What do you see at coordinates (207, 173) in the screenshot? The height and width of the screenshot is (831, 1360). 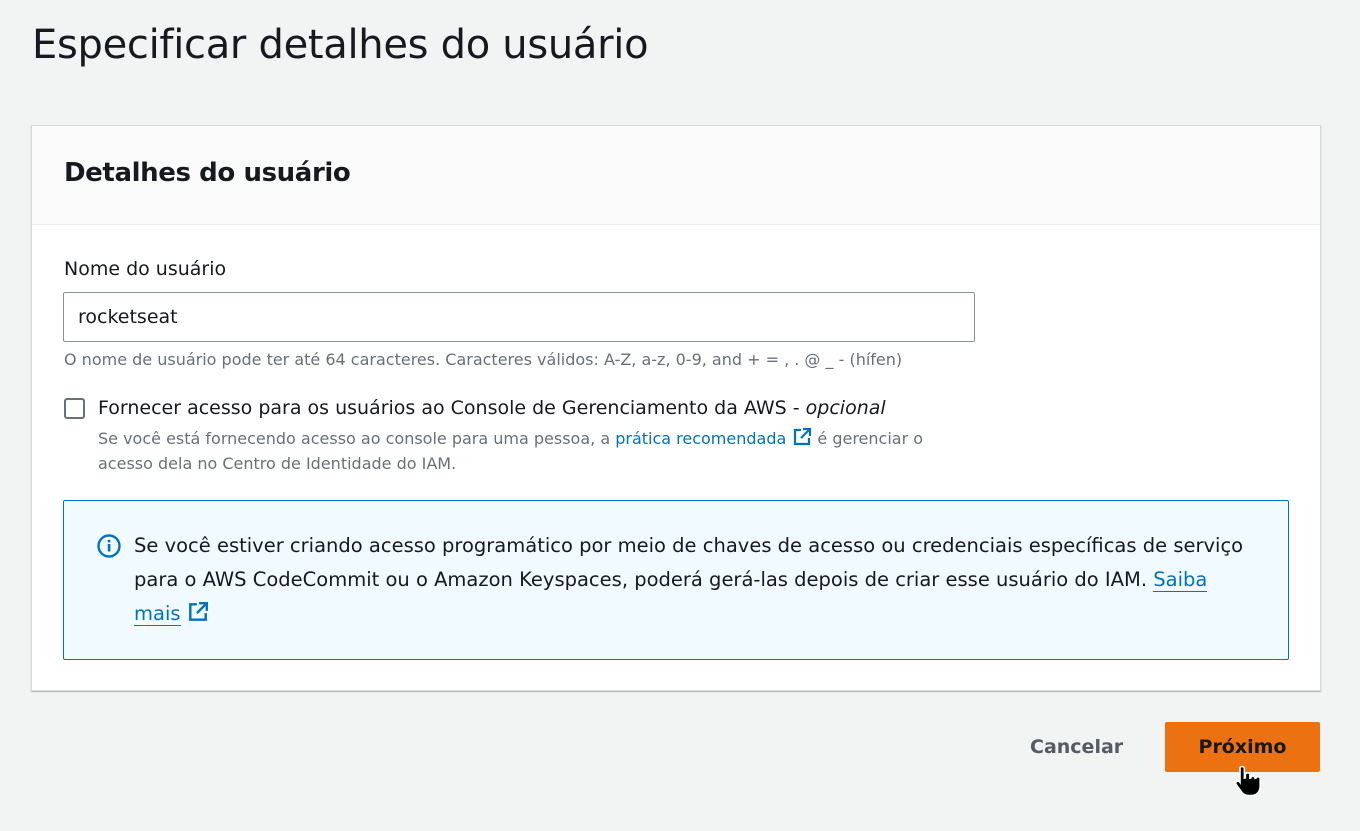 I see `panel-title: Detalhes do usuário` at bounding box center [207, 173].